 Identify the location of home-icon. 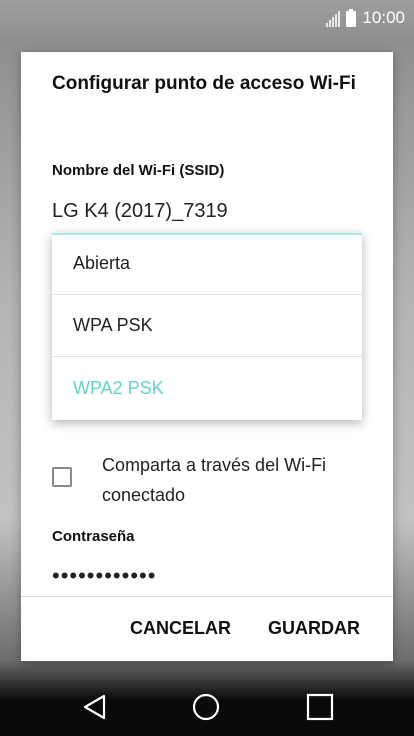
(206, 707).